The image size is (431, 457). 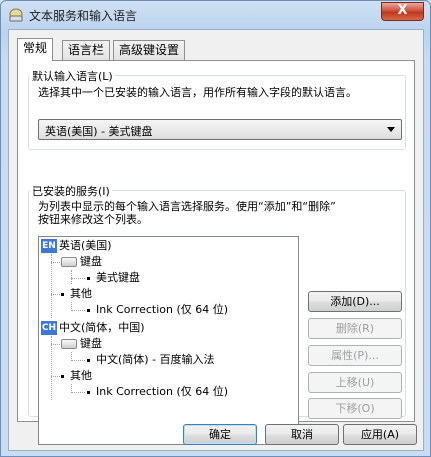 I want to click on move-down-button-label: 下移(O), so click(x=355, y=408).